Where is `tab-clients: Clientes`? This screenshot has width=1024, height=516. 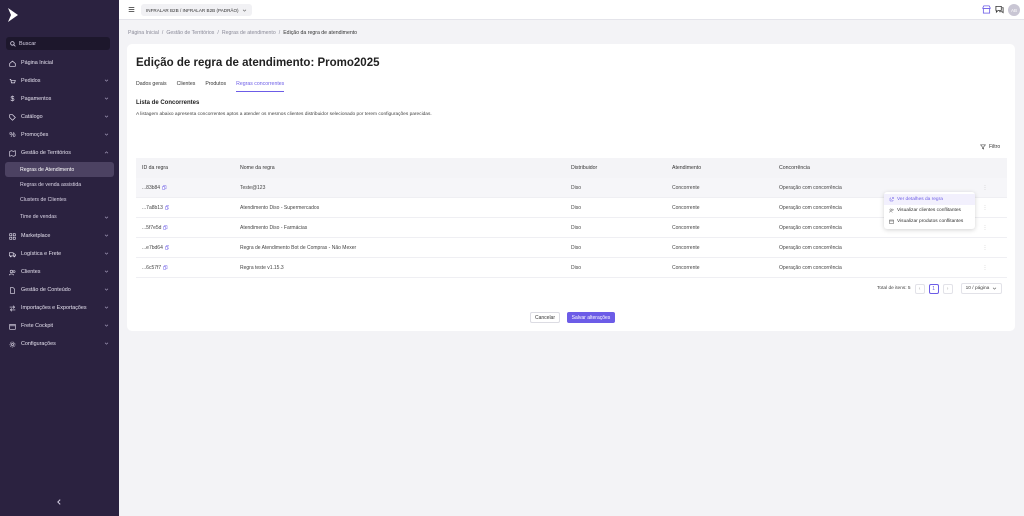
tab-clients: Clientes is located at coordinates (186, 86).